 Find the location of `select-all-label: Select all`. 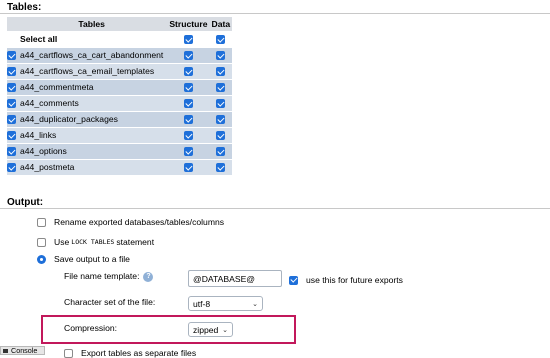

select-all-label: Select all is located at coordinates (92, 39).